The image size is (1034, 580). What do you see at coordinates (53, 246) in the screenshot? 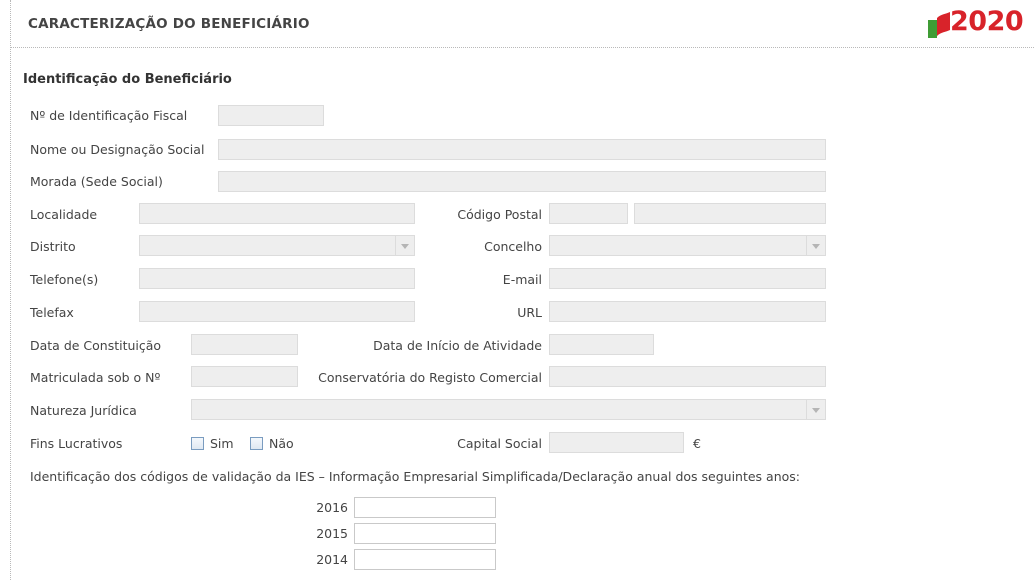
I see `distrito-label: Distrito` at bounding box center [53, 246].